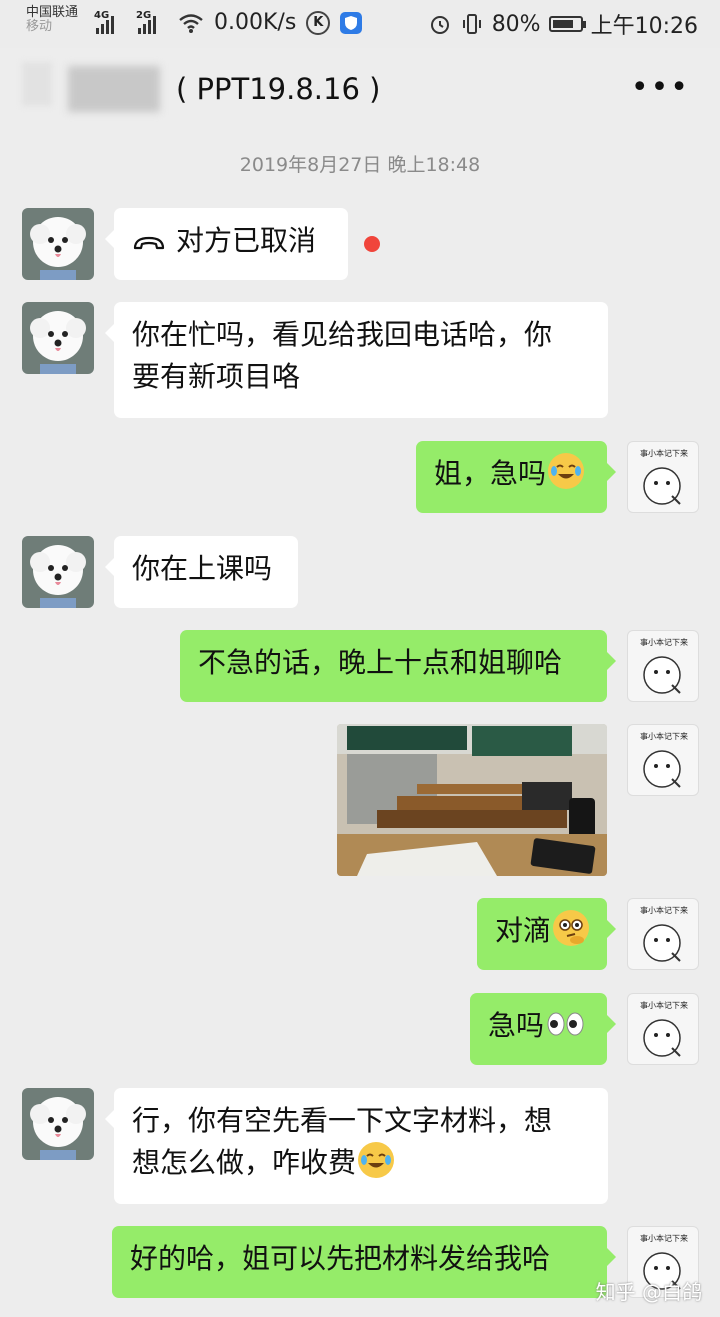 This screenshot has width=720, height=1317. Describe the element at coordinates (360, 165) in the screenshot. I see `message-timestamp: 2019年8月27日 晚上18:48` at that location.